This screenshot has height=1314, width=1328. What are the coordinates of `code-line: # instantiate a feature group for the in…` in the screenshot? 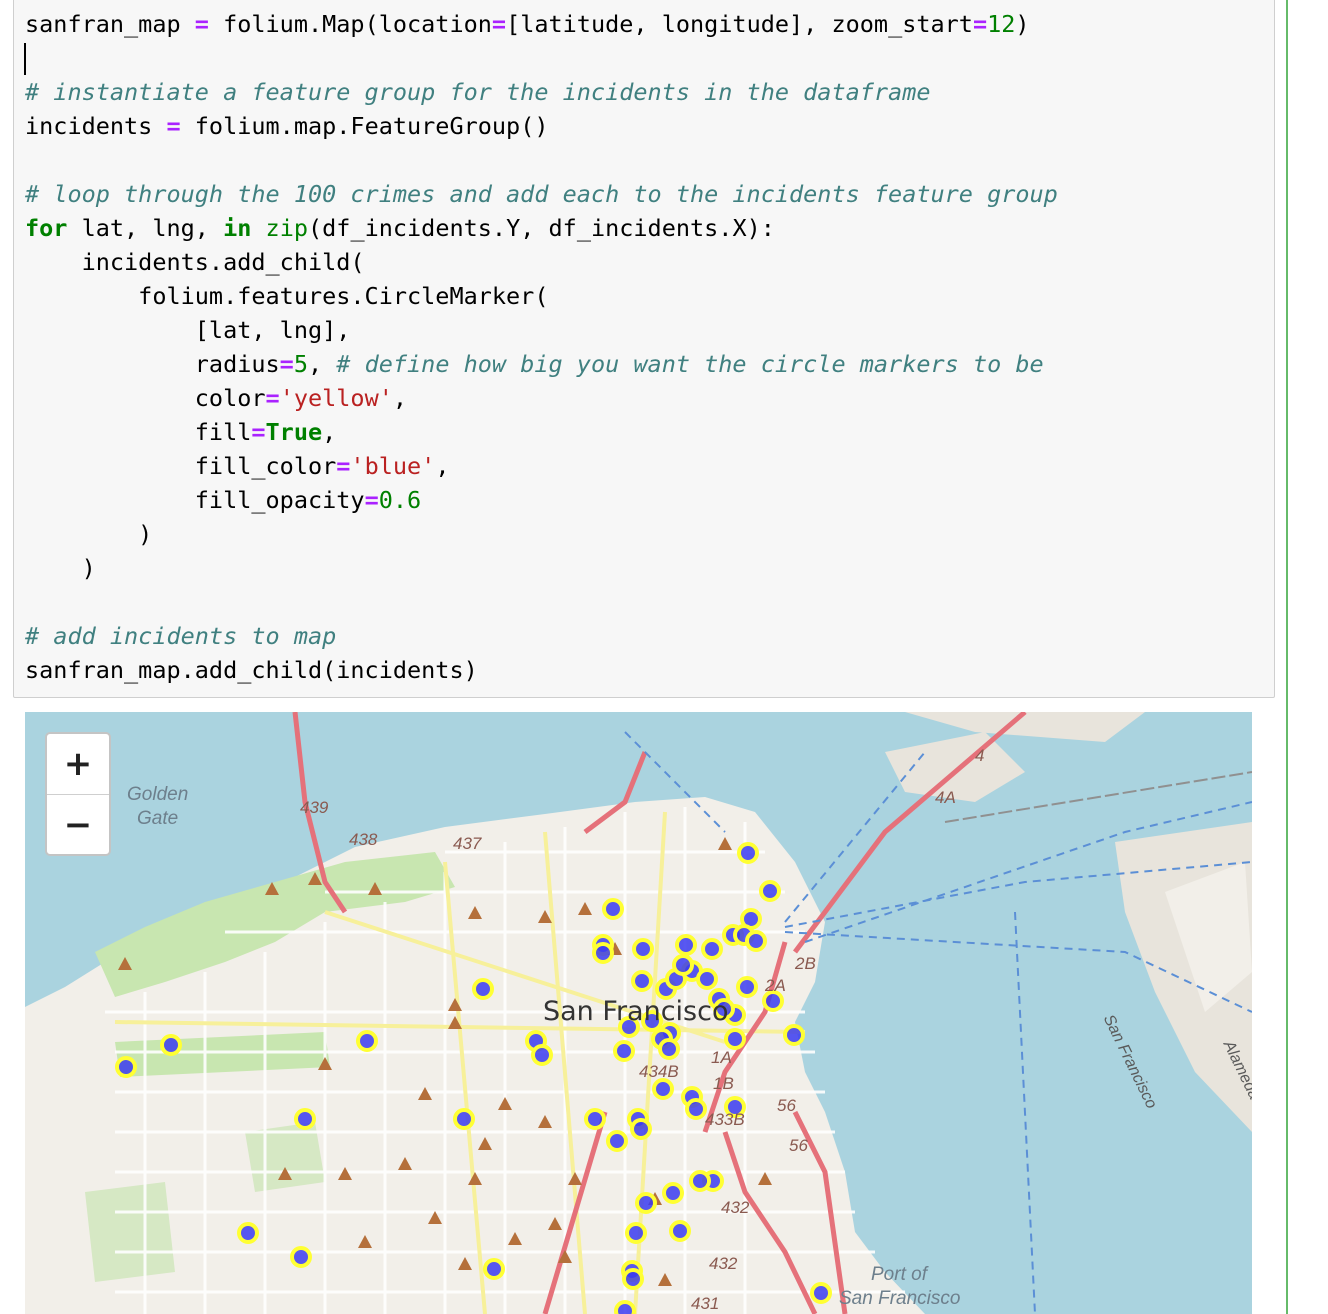 It's located at (477, 92).